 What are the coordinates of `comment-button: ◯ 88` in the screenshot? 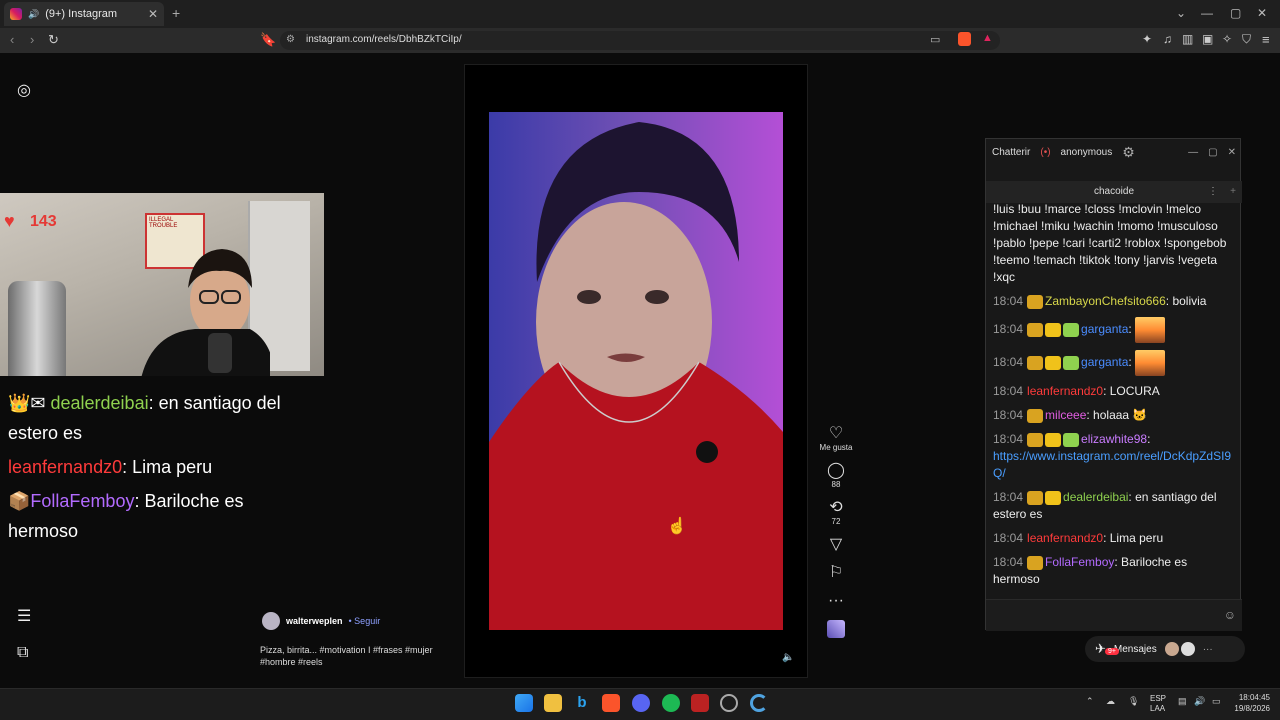 It's located at (836, 475).